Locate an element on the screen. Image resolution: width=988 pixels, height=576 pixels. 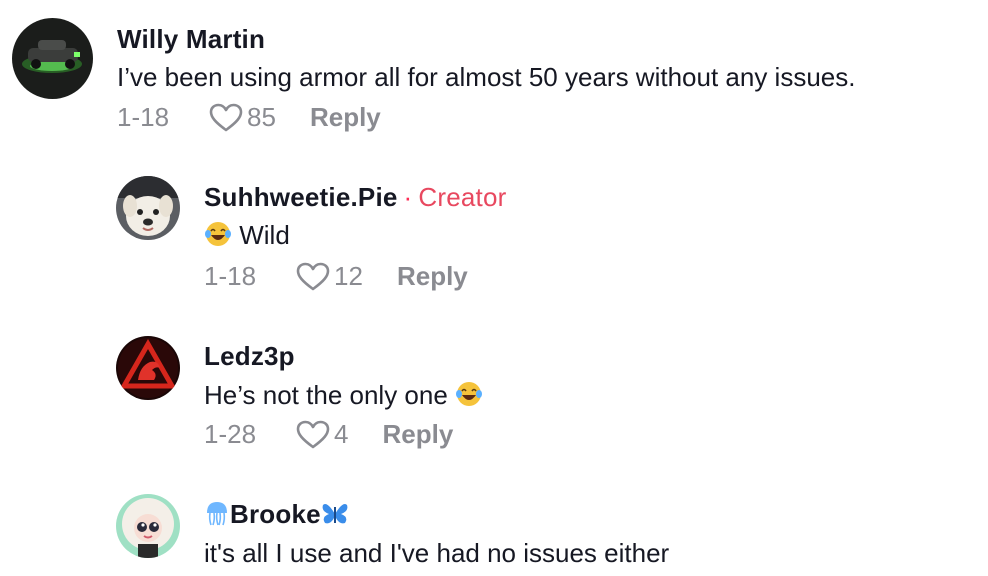
comment-username: Willy Martin is located at coordinates (191, 39).